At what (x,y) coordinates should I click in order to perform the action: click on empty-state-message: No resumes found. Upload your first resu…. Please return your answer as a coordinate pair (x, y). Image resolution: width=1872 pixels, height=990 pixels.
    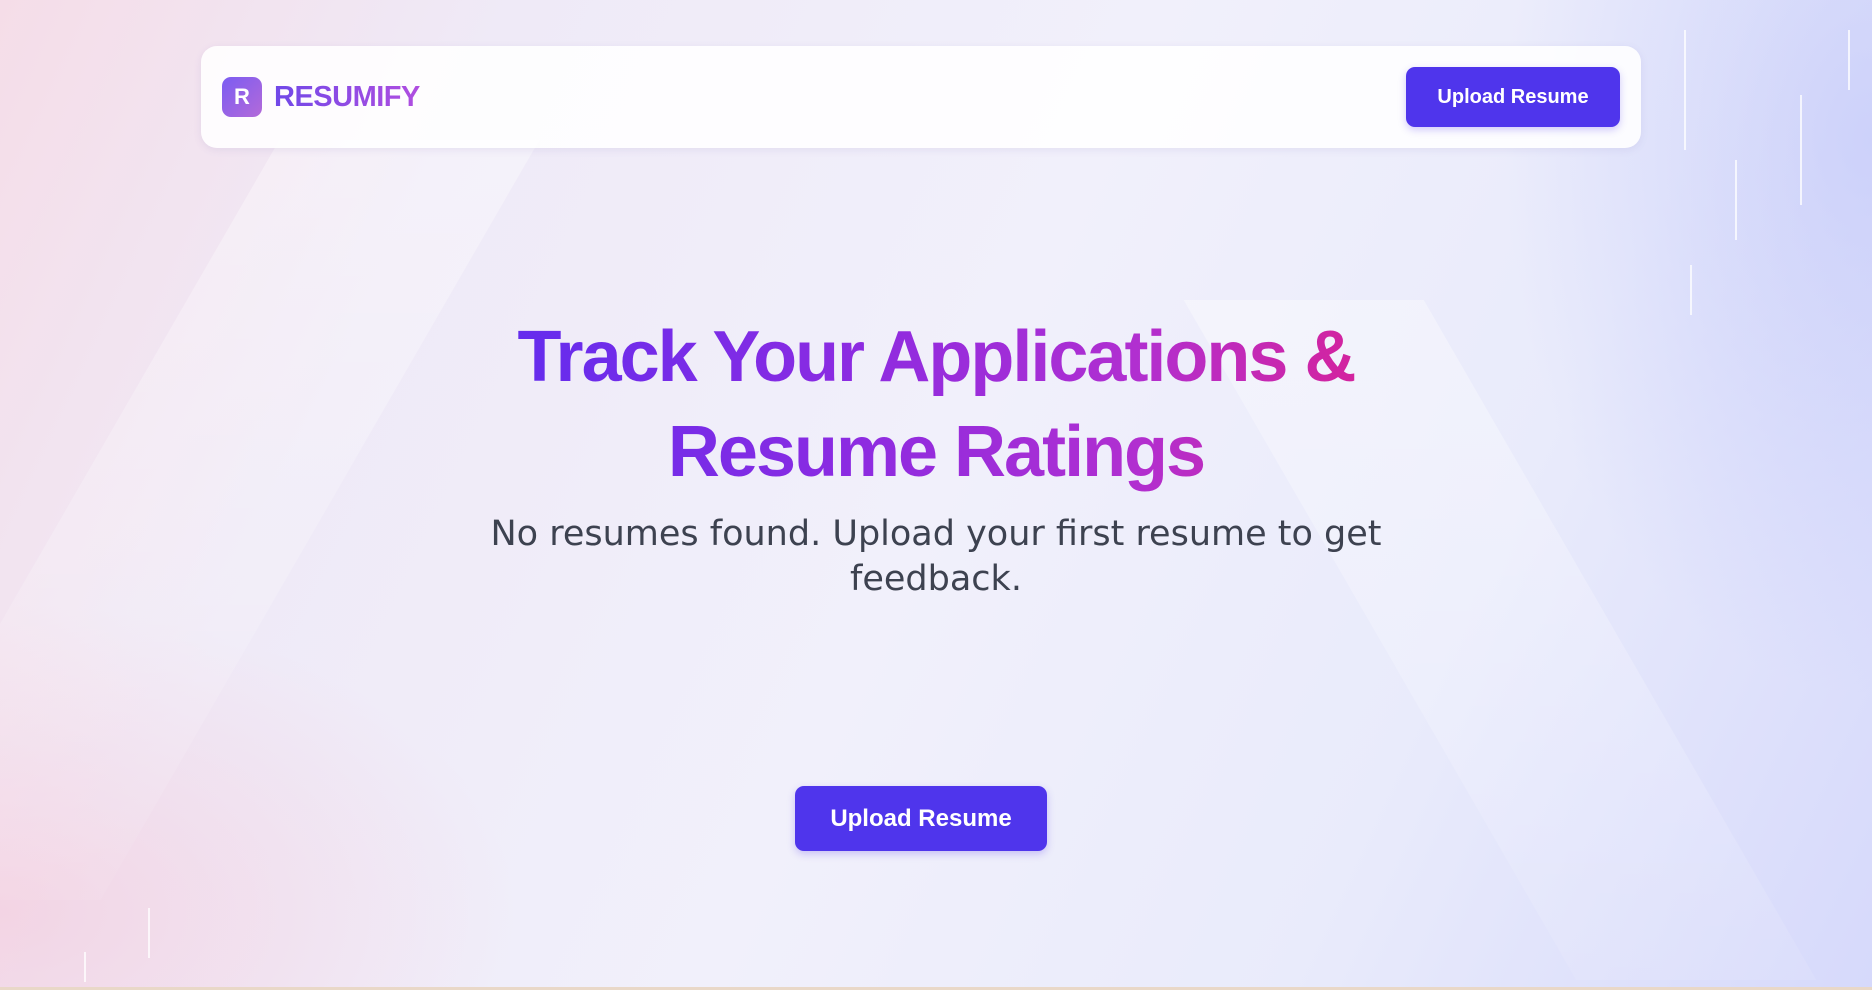
    Looking at the image, I should click on (936, 556).